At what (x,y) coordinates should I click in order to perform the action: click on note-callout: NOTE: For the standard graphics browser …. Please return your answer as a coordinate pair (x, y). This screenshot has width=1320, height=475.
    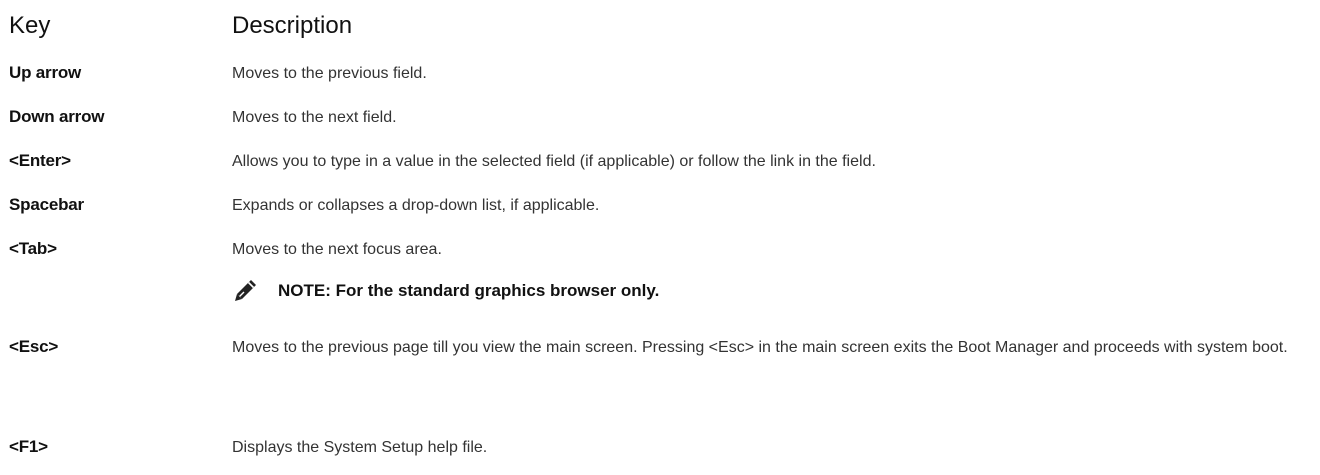
    Looking at the image, I should click on (767, 293).